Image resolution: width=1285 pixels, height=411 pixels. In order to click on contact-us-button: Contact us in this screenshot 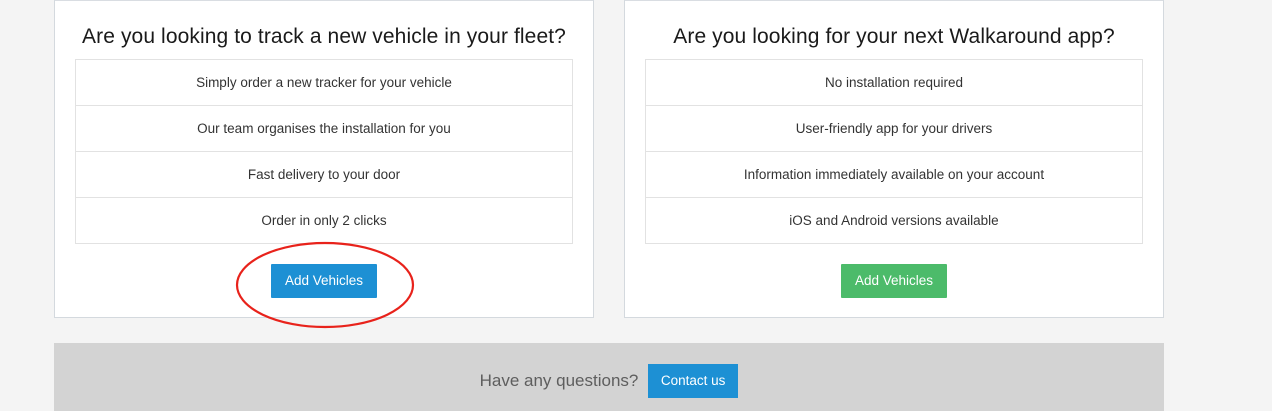, I will do `click(693, 381)`.